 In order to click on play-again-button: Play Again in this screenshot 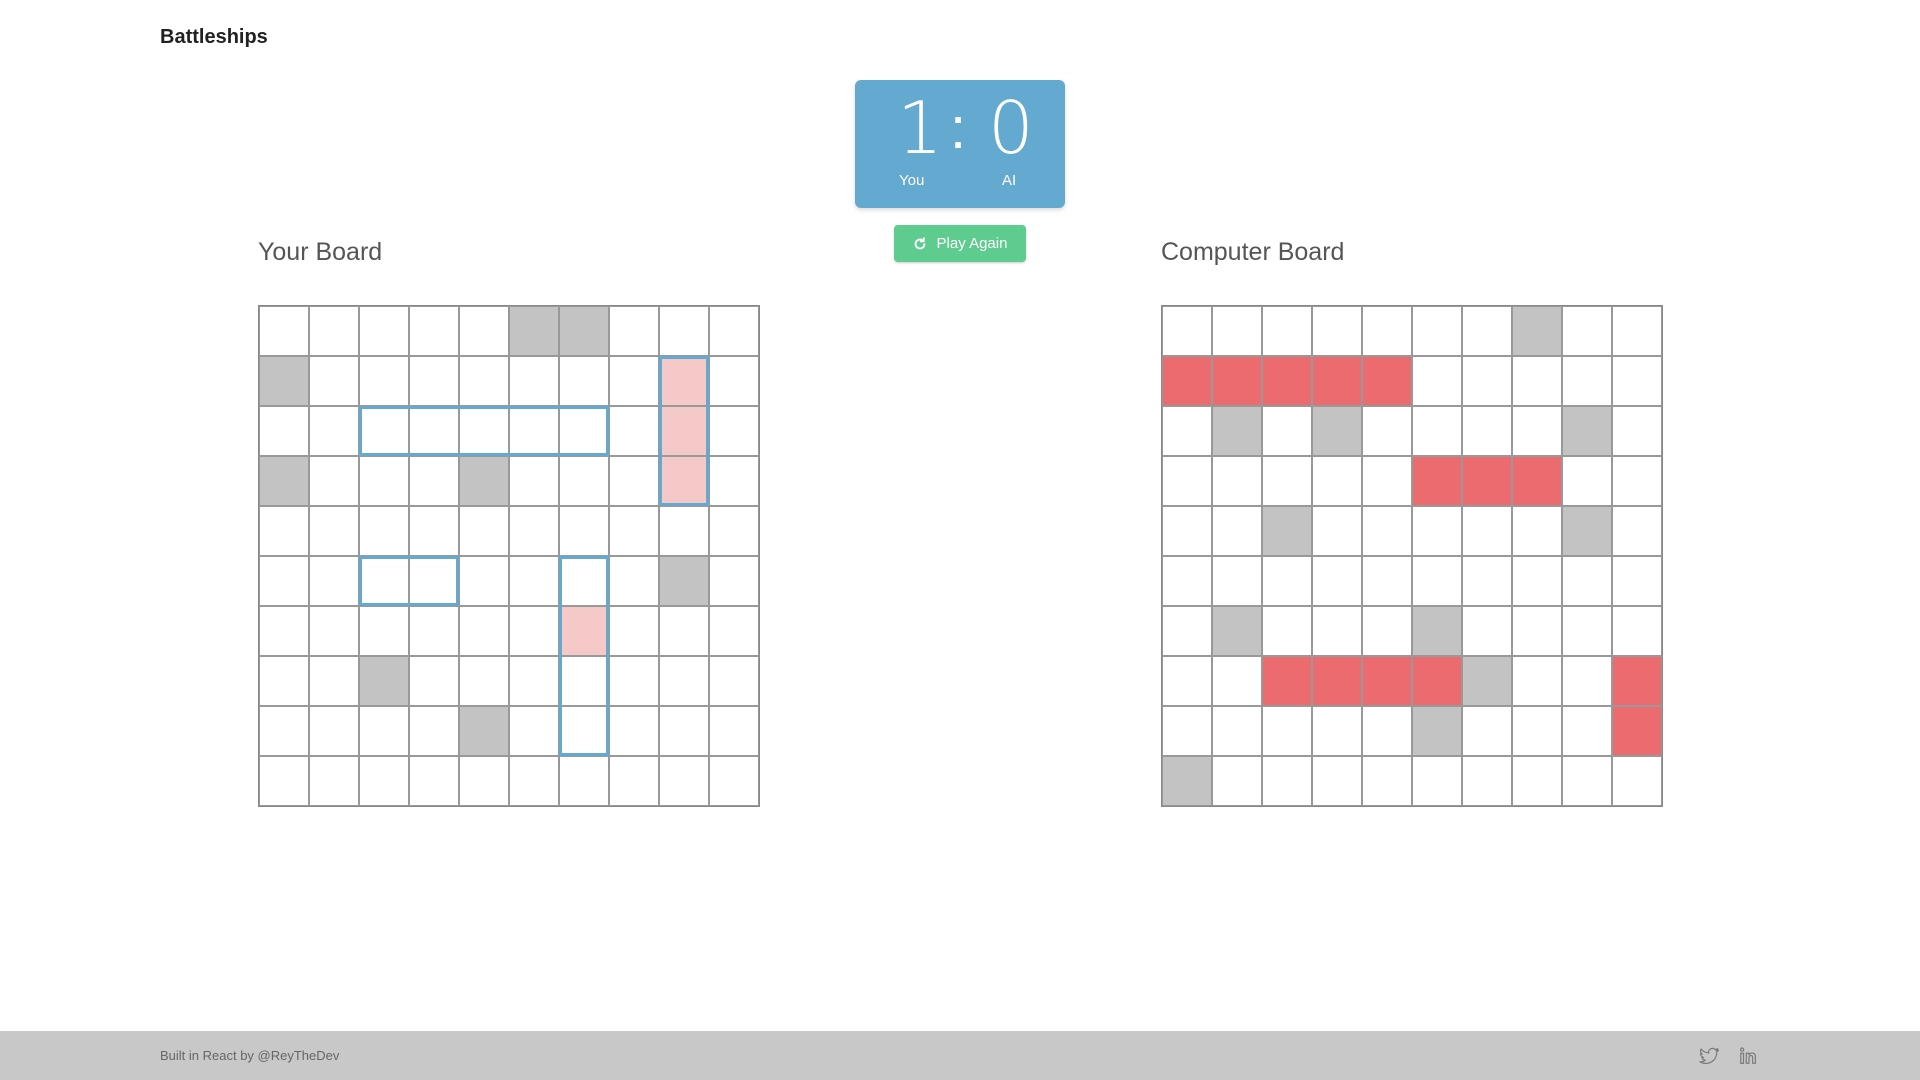, I will do `click(960, 243)`.